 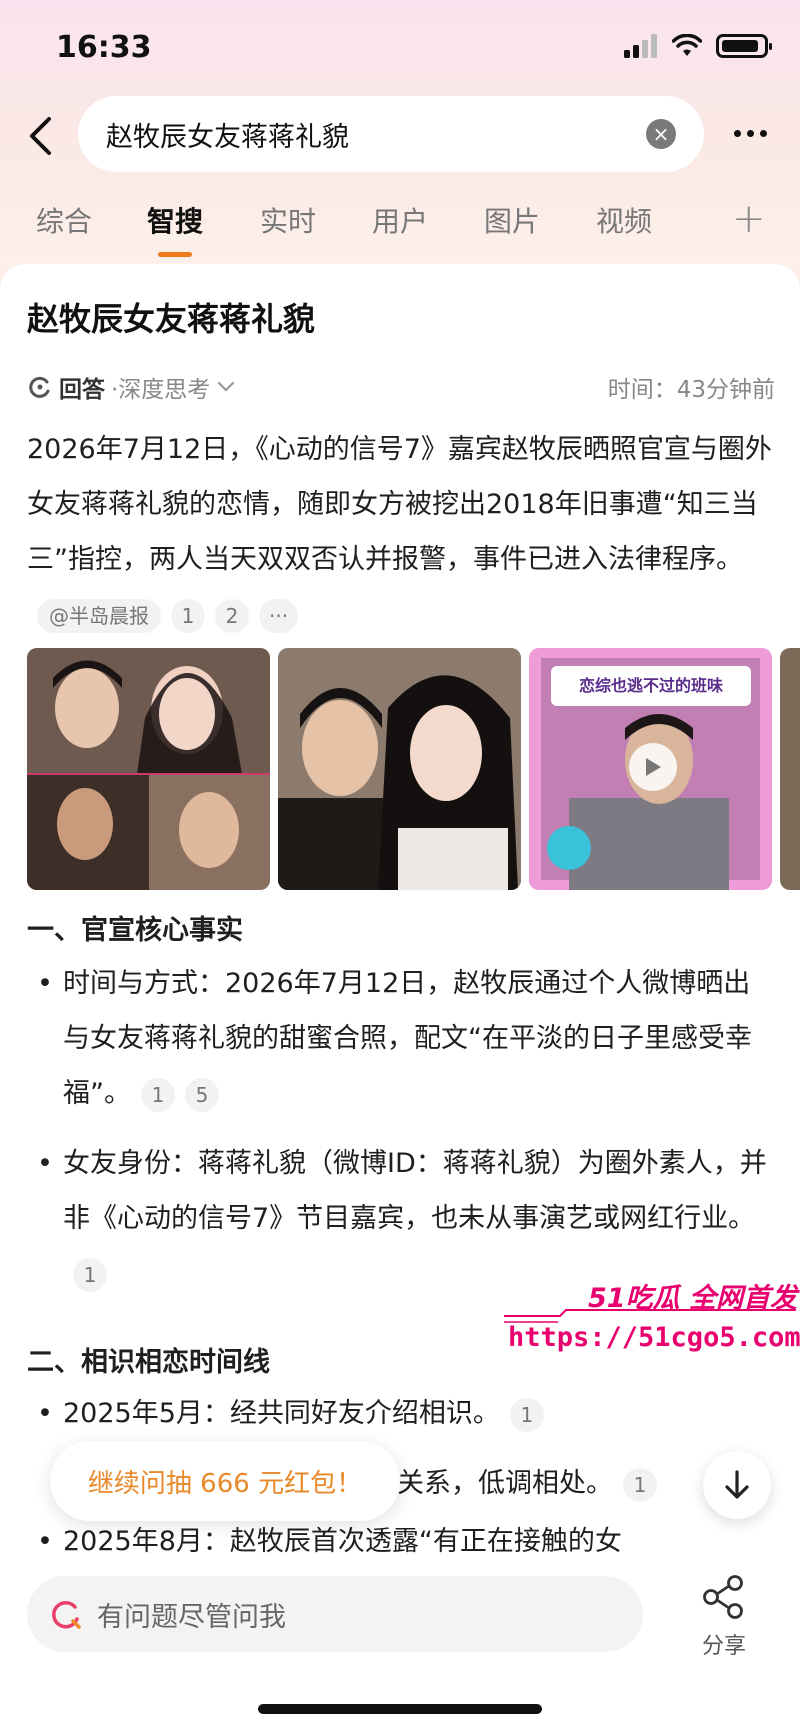 I want to click on tab-videos: 视频, so click(x=624, y=220).